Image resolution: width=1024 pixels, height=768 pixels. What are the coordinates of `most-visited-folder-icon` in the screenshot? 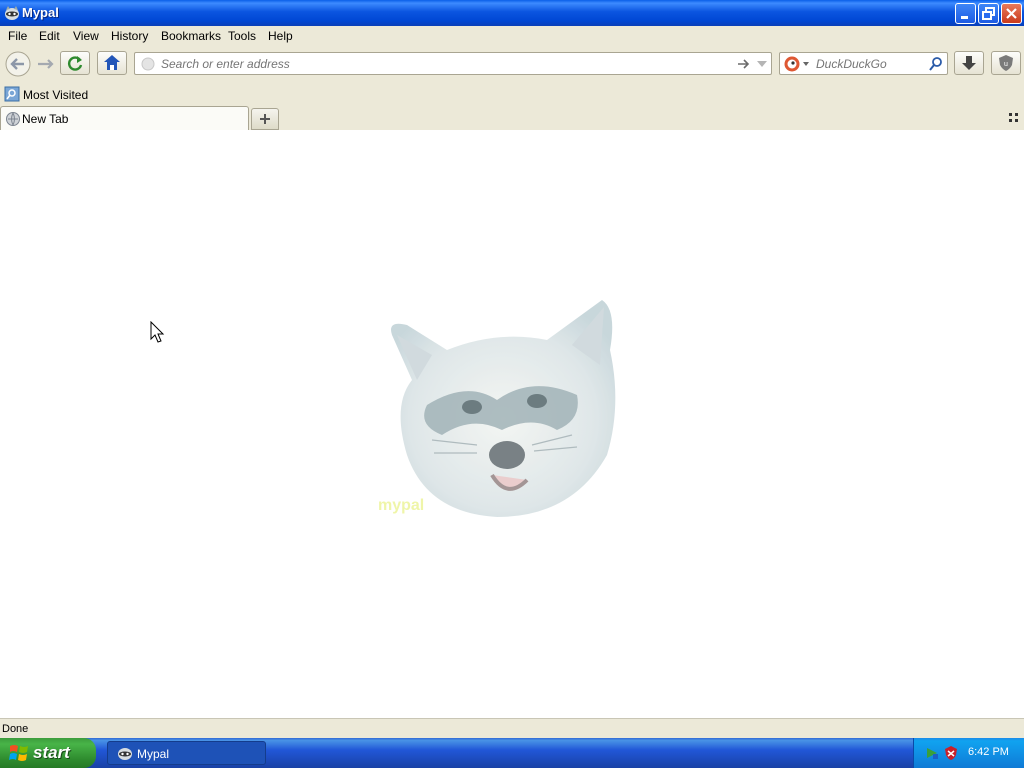 It's located at (12, 94).